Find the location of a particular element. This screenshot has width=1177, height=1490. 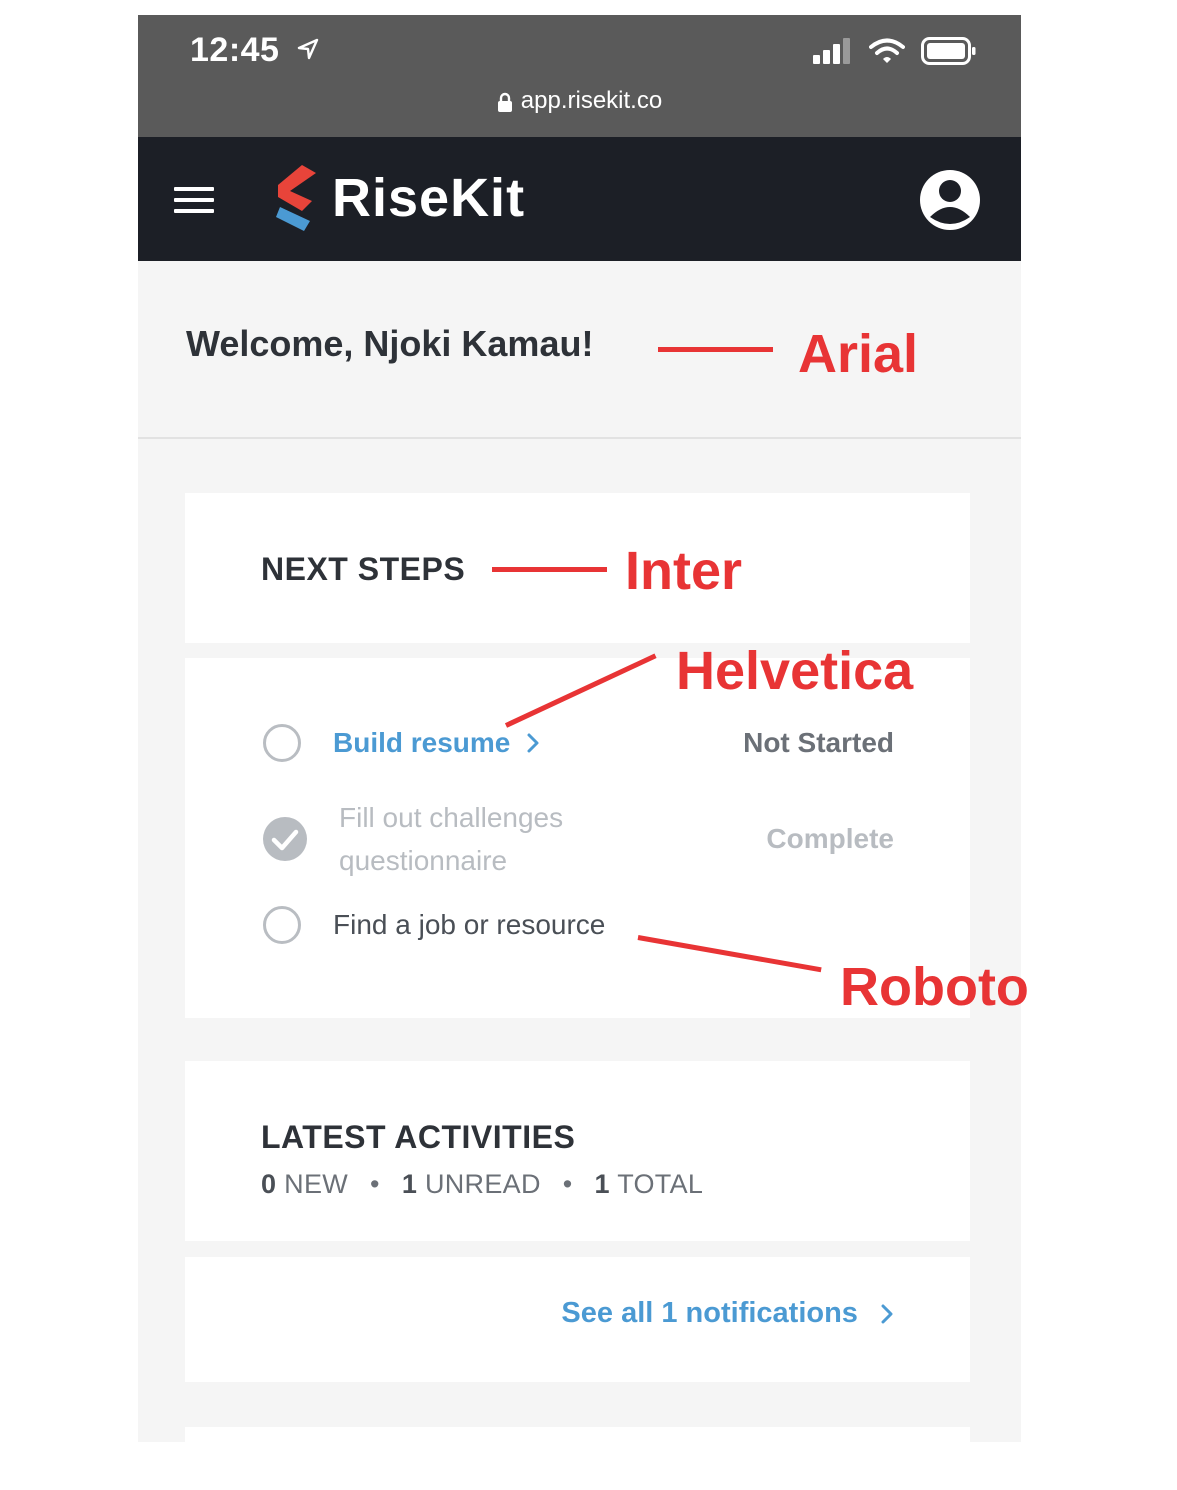

risekit-logo-icon is located at coordinates (296, 198).